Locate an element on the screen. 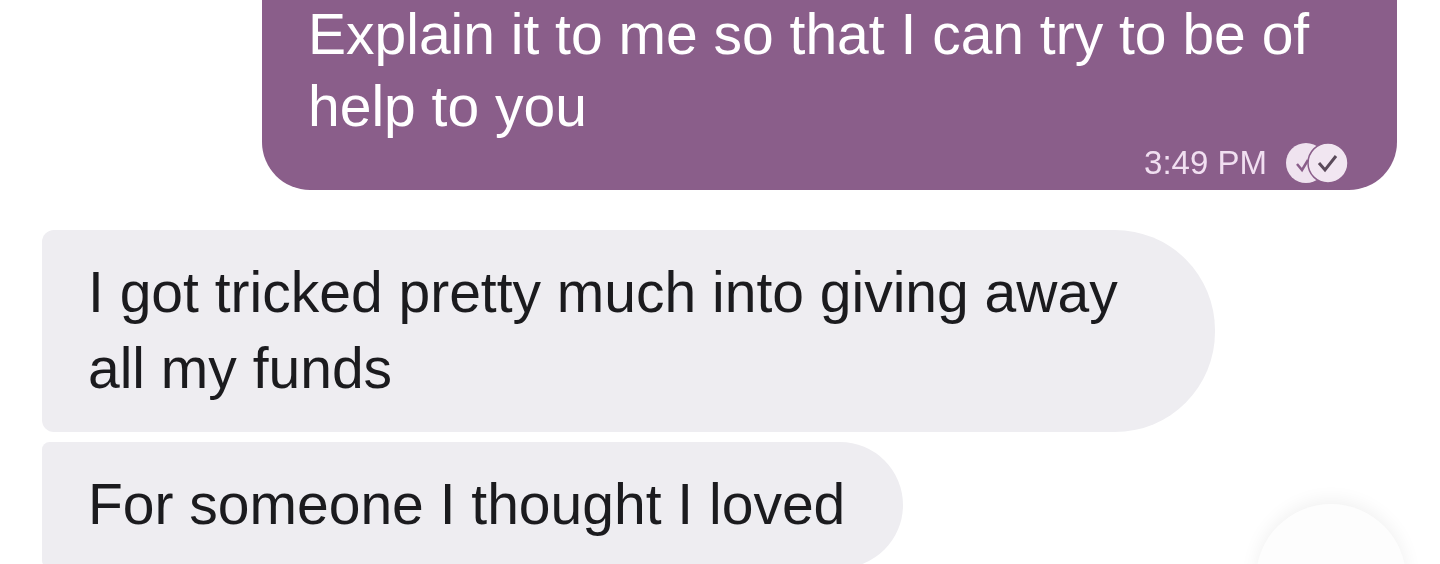 Image resolution: width=1440 pixels, height=564 pixels. message-time: 3:49 PM is located at coordinates (1205, 163).